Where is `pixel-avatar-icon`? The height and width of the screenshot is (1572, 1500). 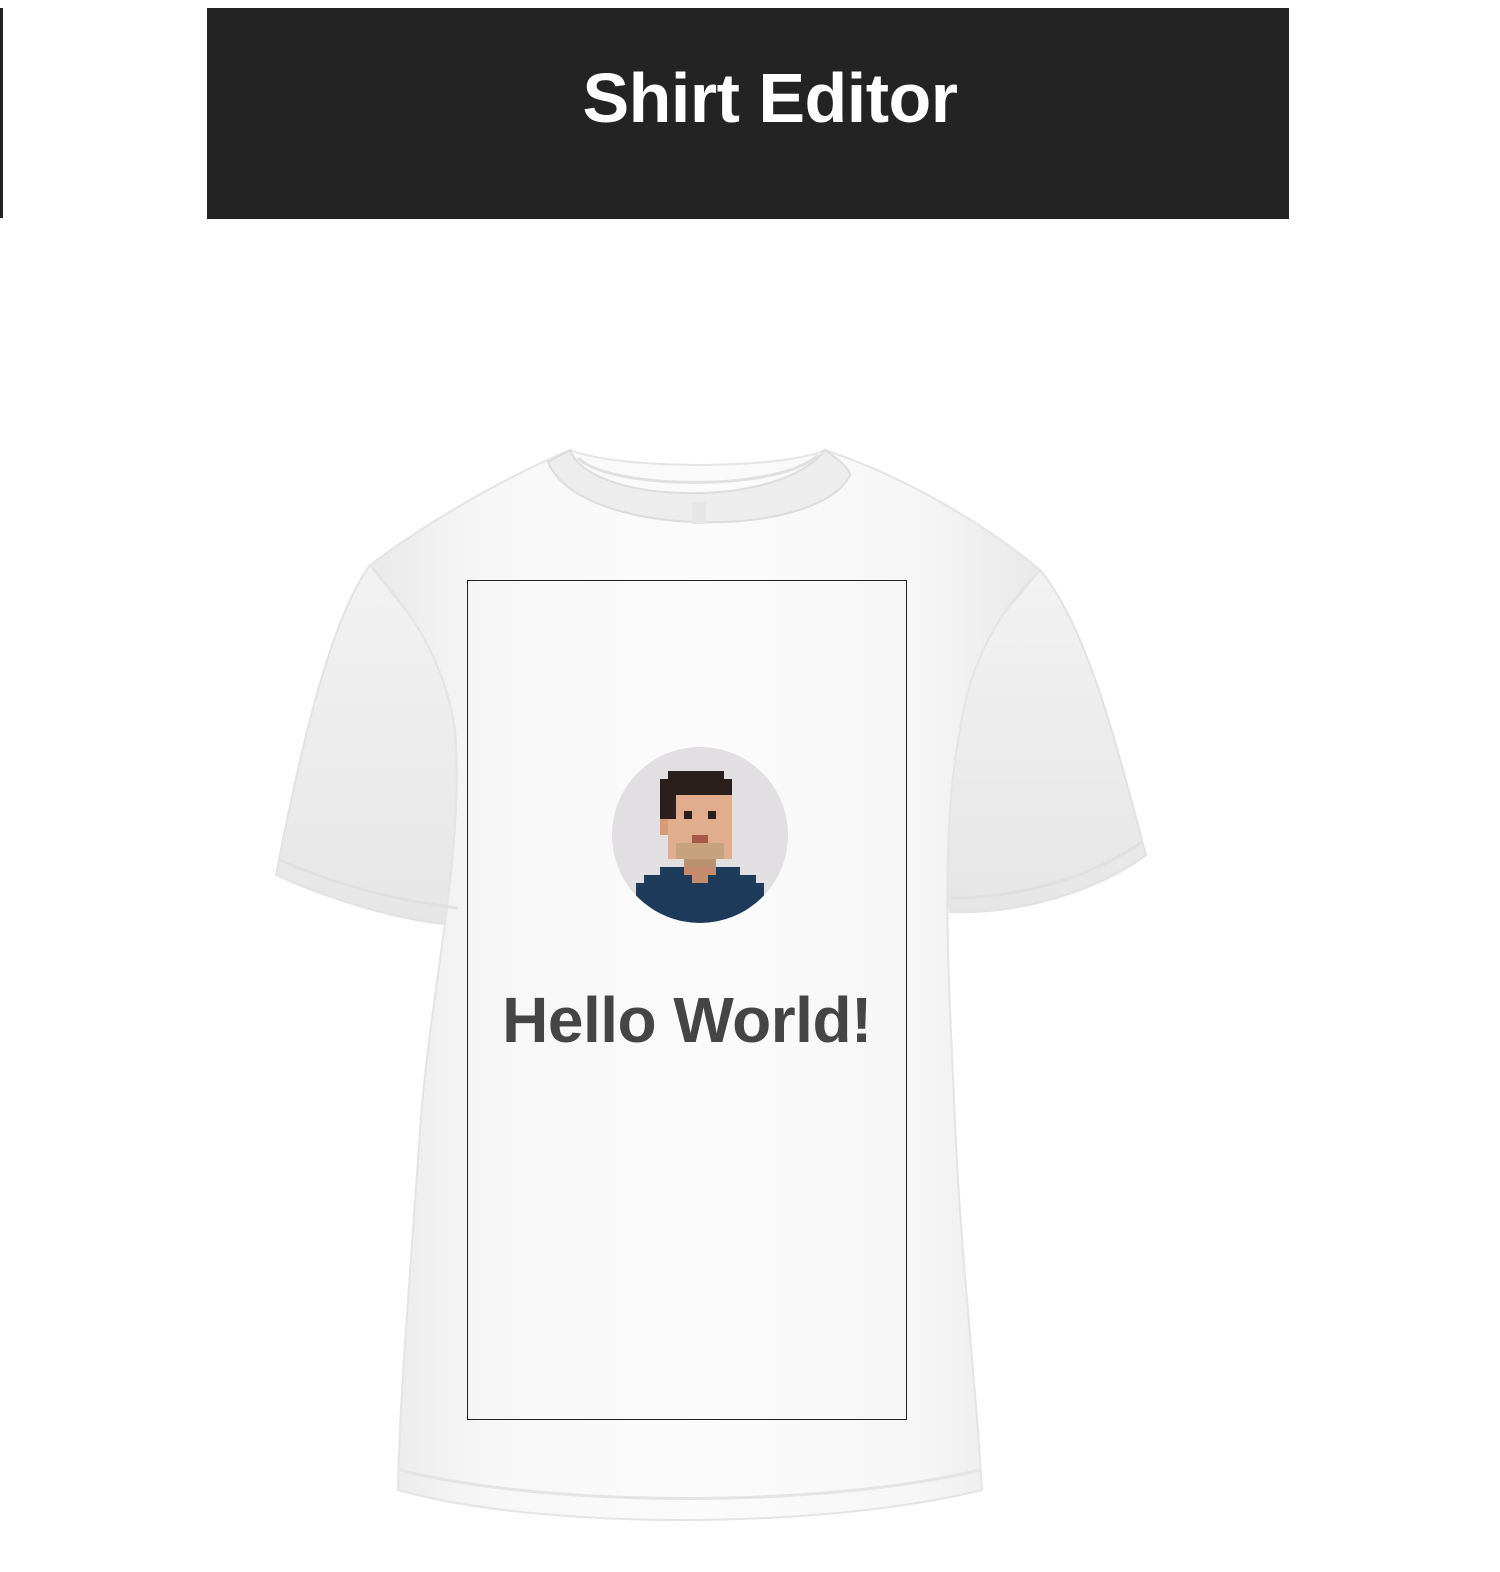
pixel-avatar-icon is located at coordinates (700, 835).